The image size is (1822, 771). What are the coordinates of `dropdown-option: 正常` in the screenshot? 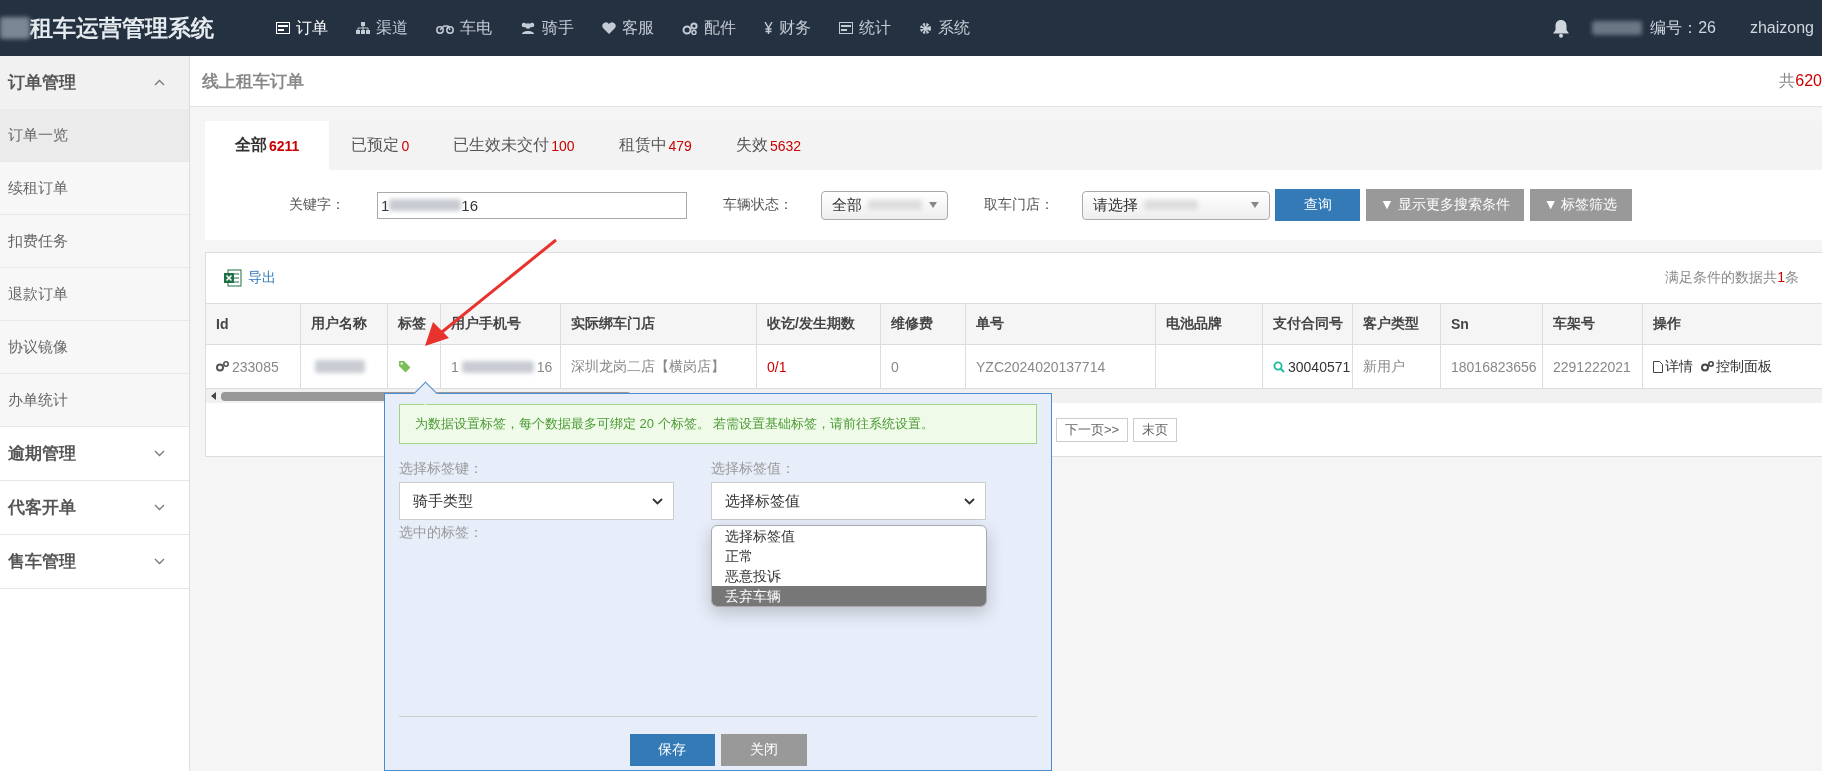 It's located at (849, 556).